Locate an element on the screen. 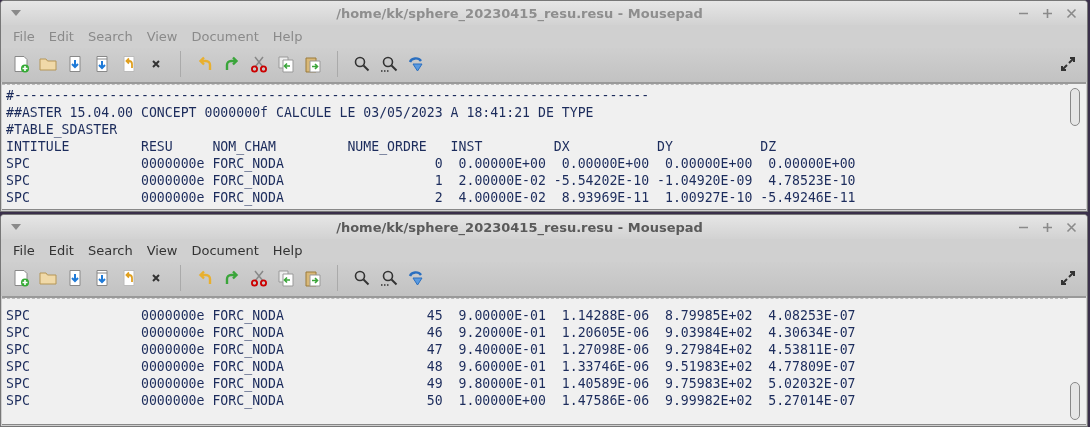 Image resolution: width=1090 pixels, height=427 pixels. text-line: SPC 0000000e FORC_NODA 45 9.00000E-01 1.14288E-06 8.79985E+02 4.08253E-07 is located at coordinates (431, 315).